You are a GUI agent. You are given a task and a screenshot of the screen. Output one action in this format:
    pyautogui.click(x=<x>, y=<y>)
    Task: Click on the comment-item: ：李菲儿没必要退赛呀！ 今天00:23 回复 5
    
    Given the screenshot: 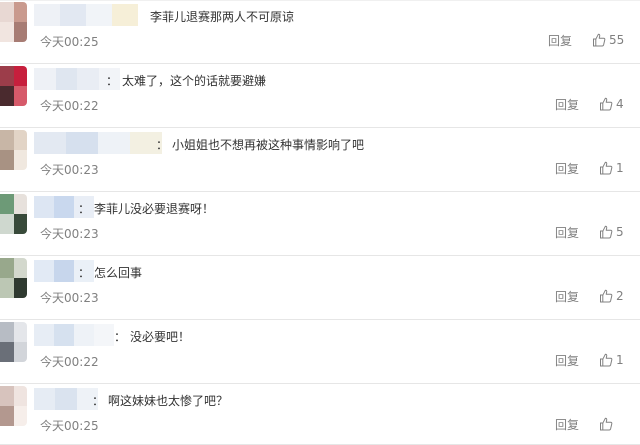 What is the action you would take?
    pyautogui.click(x=320, y=224)
    